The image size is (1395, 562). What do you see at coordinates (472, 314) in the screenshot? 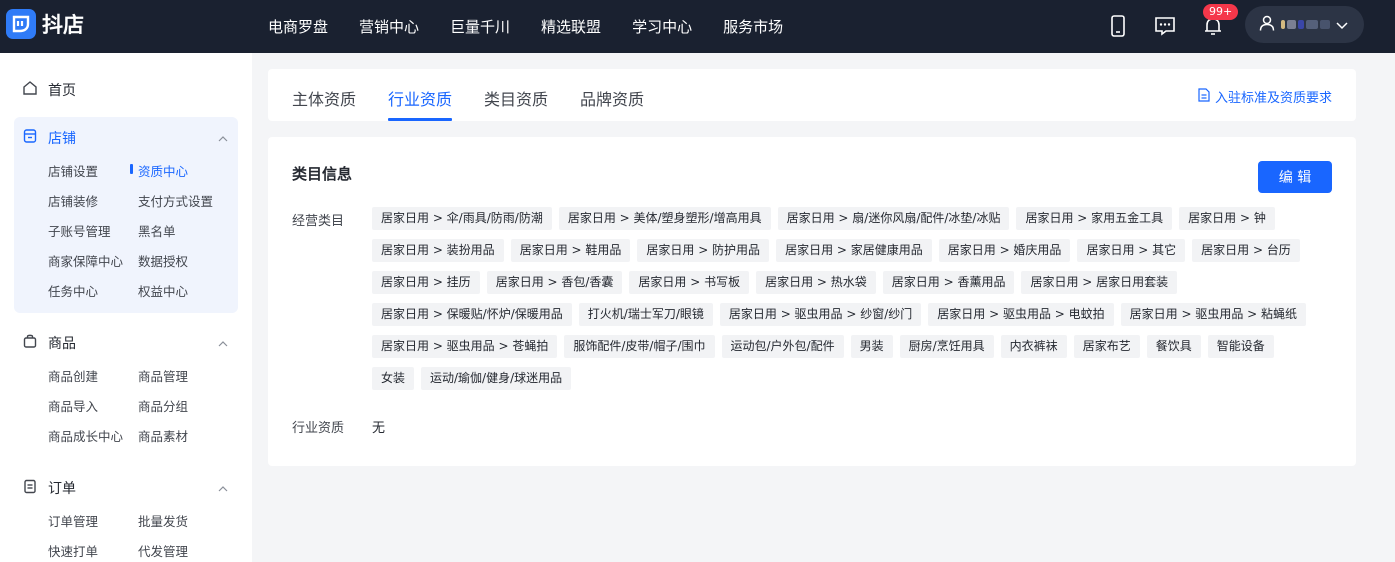
I see `category-tag: 居家日用 > 保暖贴/怀炉/保暖用品` at bounding box center [472, 314].